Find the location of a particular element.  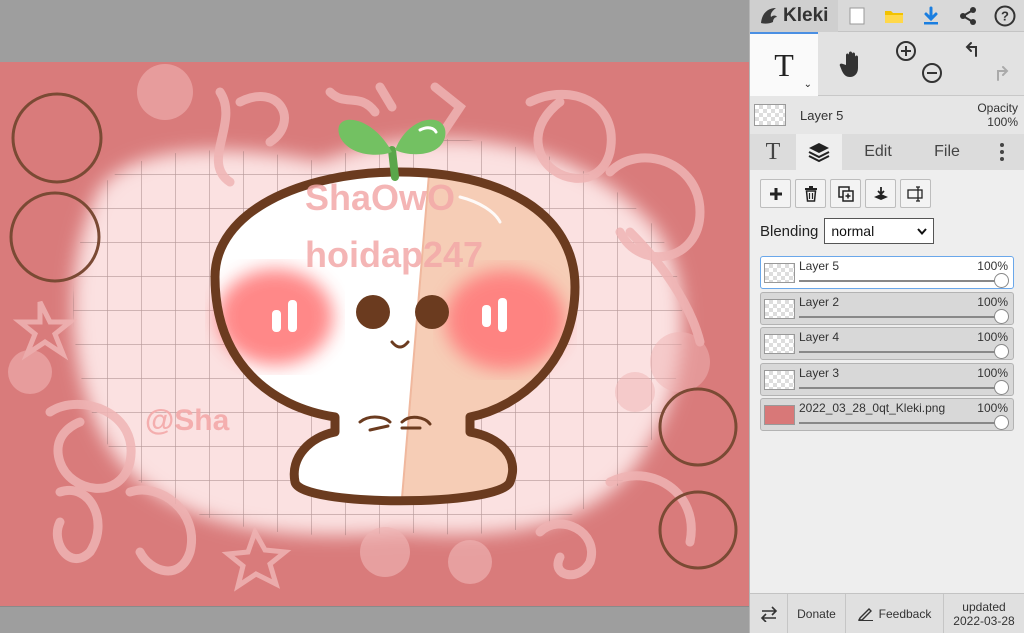

panel-tabs: T Edit File is located at coordinates (887, 152).